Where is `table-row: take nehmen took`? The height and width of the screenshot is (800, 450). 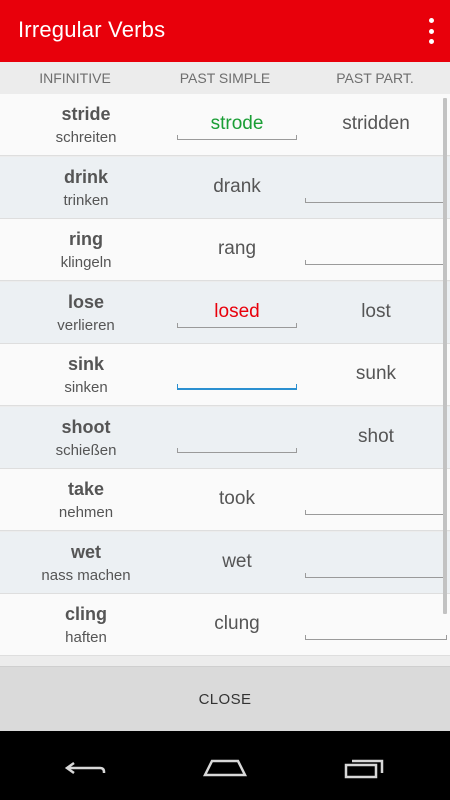 table-row: take nehmen took is located at coordinates (225, 500).